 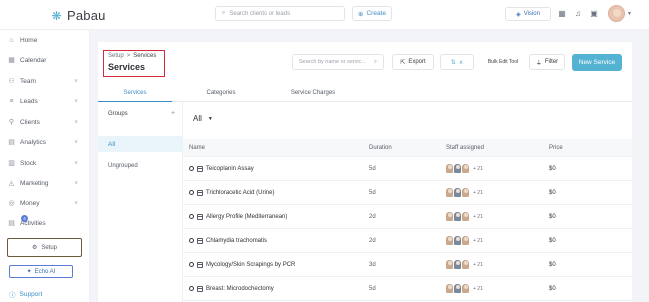 I want to click on breadcrumb-current: Services, so click(x=145, y=56).